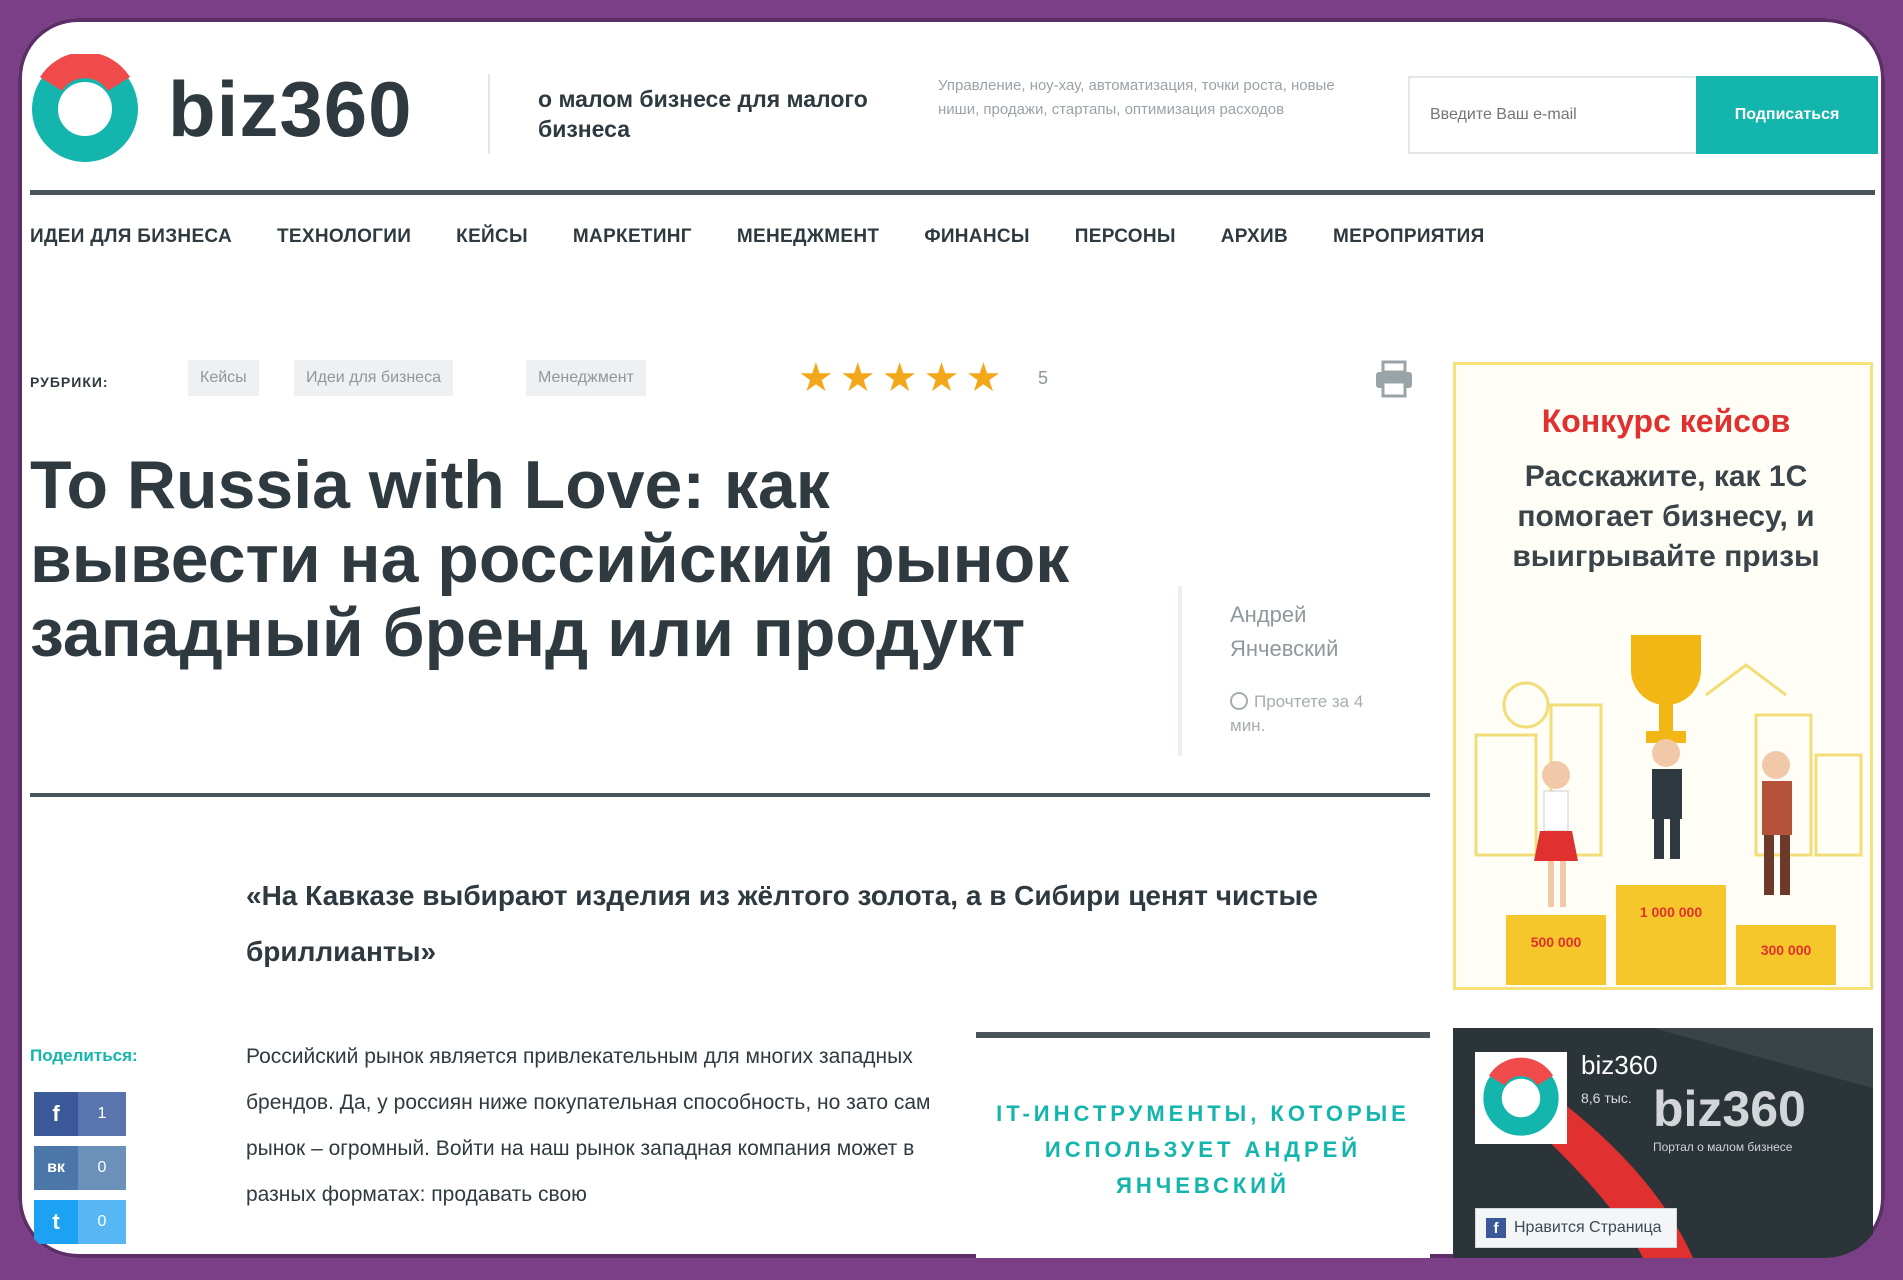 The height and width of the screenshot is (1280, 1903). Describe the element at coordinates (703, 114) in the screenshot. I see `site-tagline: о малом бизнесе для малого бизнеса` at that location.